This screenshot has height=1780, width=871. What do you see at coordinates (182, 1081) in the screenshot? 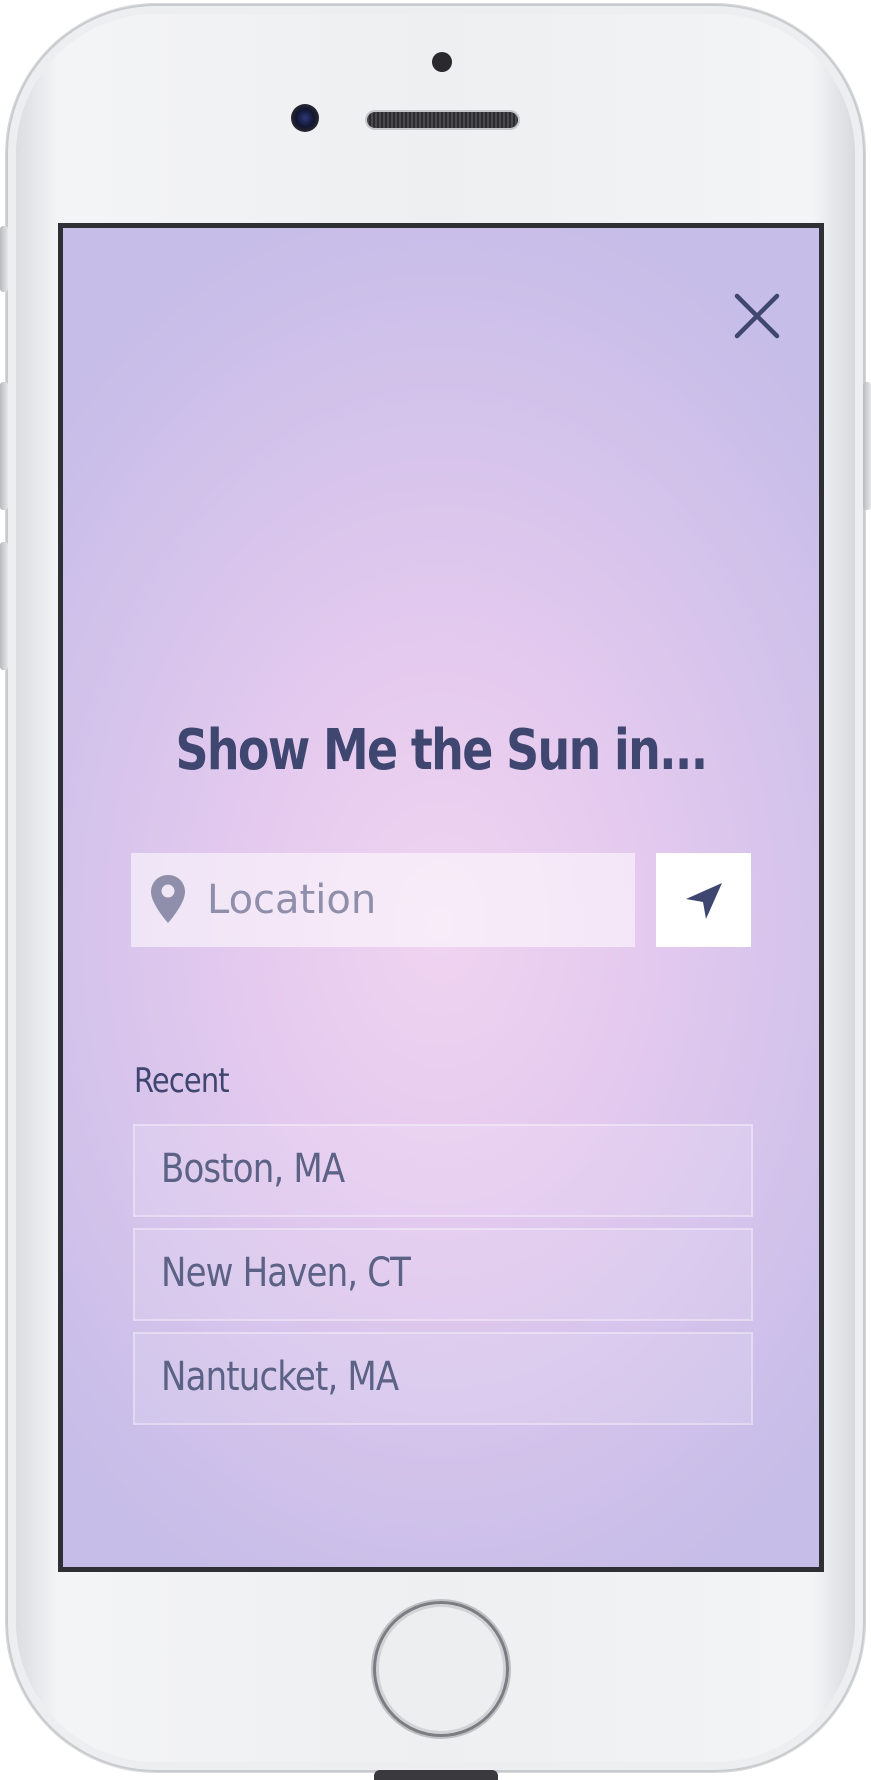
I see `recent-heading: Recent` at bounding box center [182, 1081].